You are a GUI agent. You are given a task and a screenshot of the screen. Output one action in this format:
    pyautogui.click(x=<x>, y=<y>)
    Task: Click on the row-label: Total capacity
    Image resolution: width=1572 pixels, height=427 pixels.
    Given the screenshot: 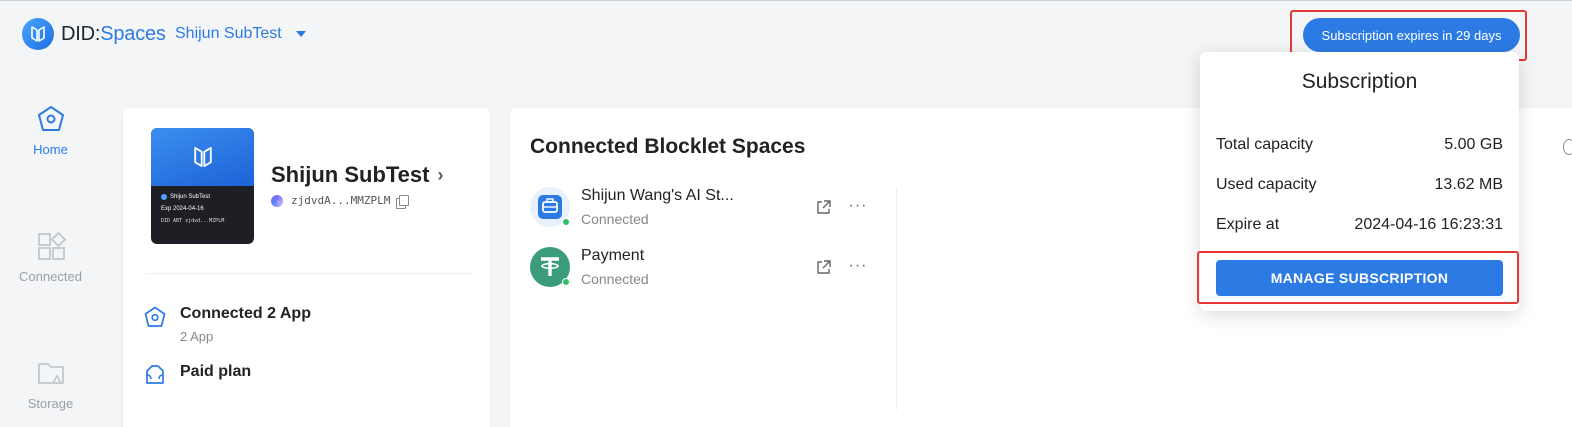 What is the action you would take?
    pyautogui.click(x=1264, y=144)
    